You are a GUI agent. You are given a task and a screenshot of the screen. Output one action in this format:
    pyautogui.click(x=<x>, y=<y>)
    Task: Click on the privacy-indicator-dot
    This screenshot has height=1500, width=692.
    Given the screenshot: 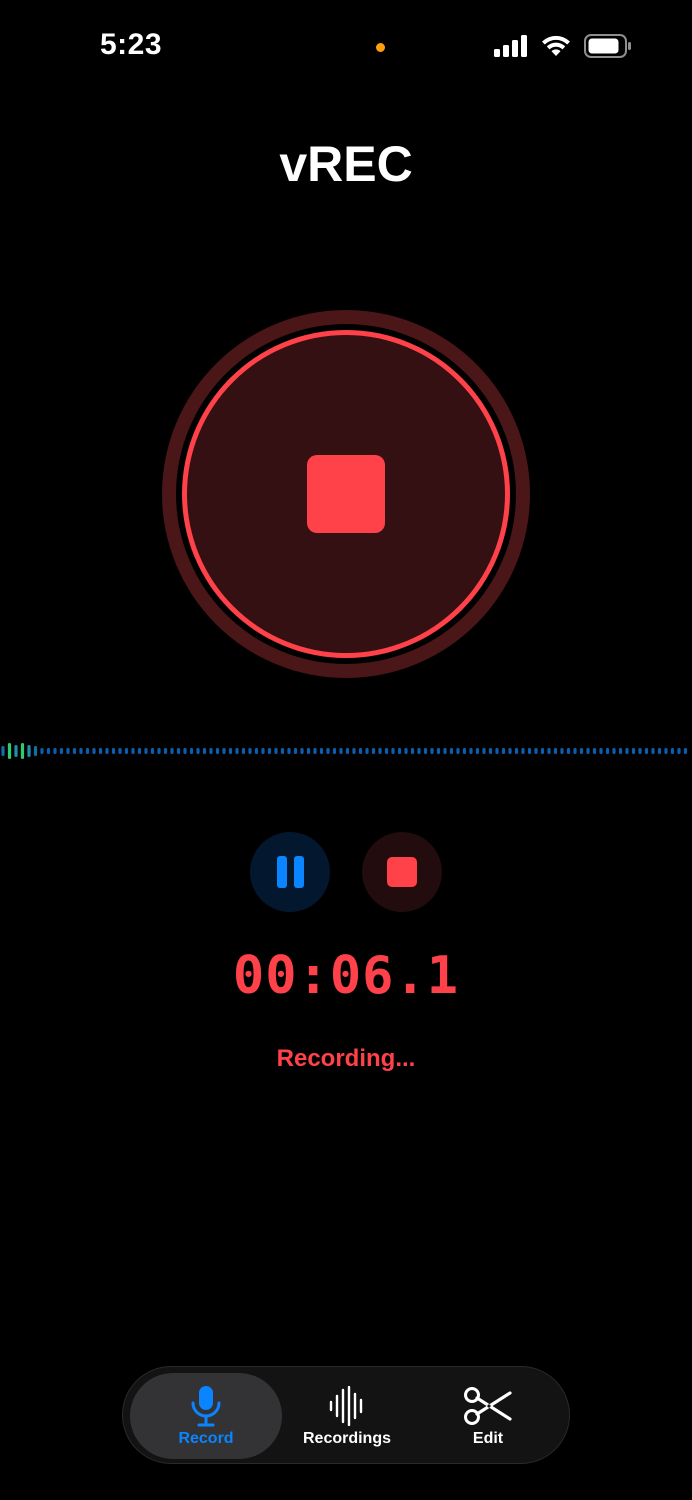 What is the action you would take?
    pyautogui.click(x=380, y=47)
    